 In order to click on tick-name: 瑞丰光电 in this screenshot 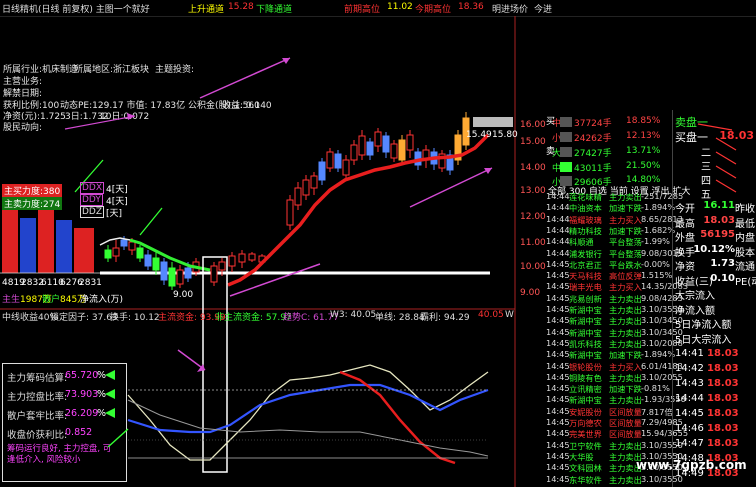, I will do `click(585, 287)`.